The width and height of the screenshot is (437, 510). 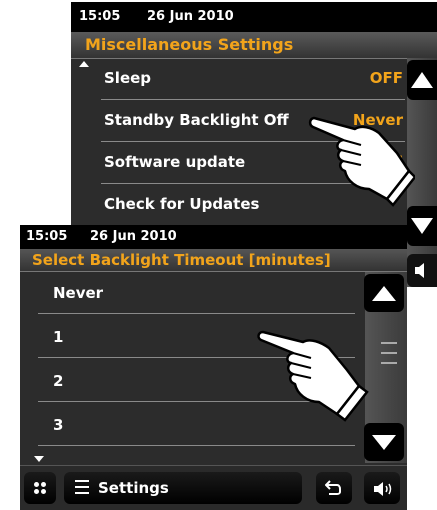 What do you see at coordinates (253, 79) in the screenshot?
I see `list-item-sleep: Sleep OFF` at bounding box center [253, 79].